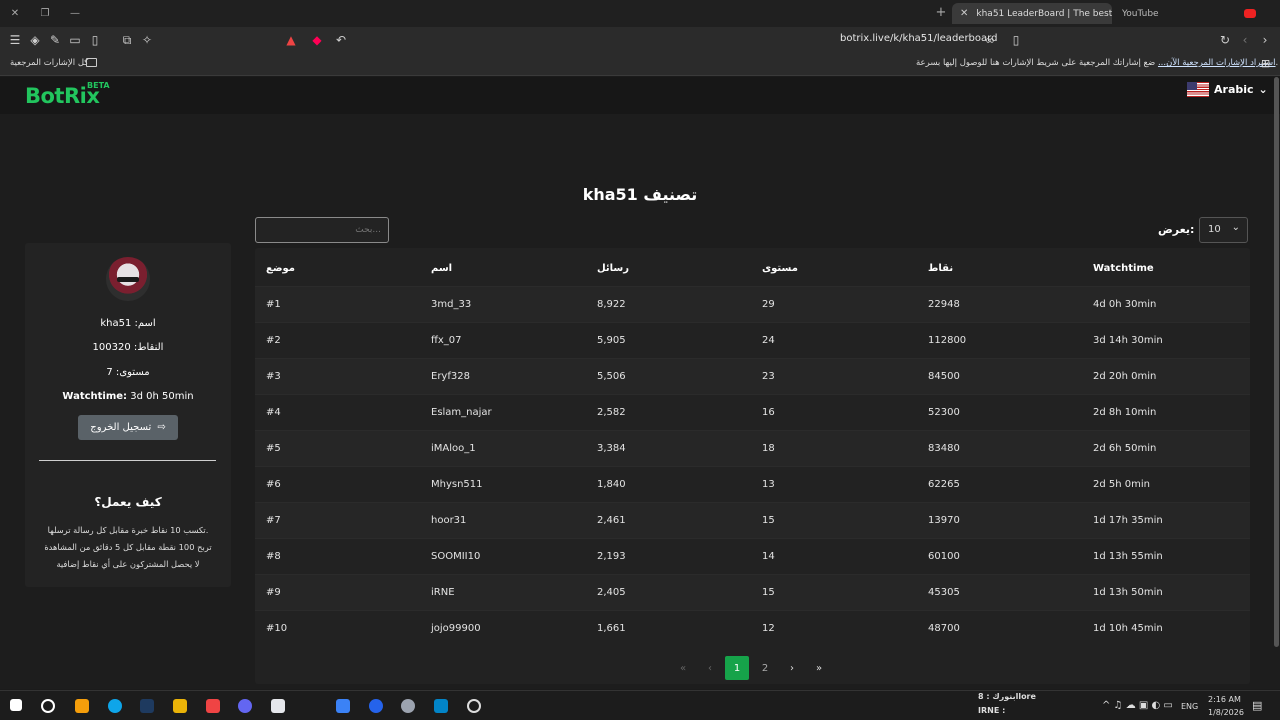 This screenshot has width=1280, height=720. What do you see at coordinates (128, 372) in the screenshot?
I see `profile-level: 7 :مستوى` at bounding box center [128, 372].